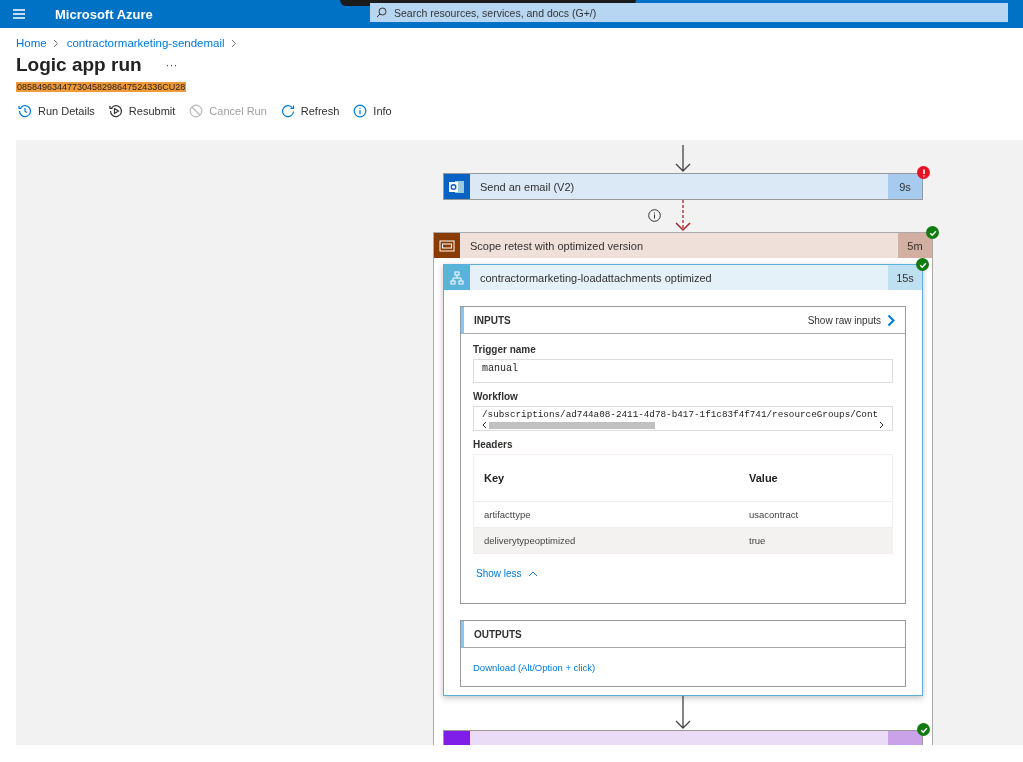  I want to click on scroll-left-icon, so click(484, 425).